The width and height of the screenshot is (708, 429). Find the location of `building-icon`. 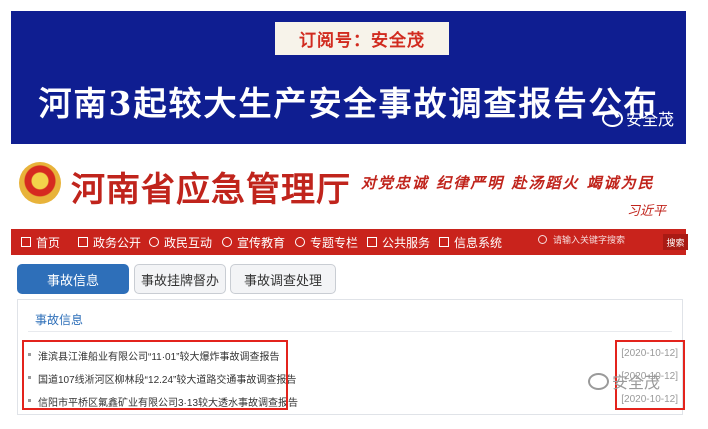

building-icon is located at coordinates (372, 242).